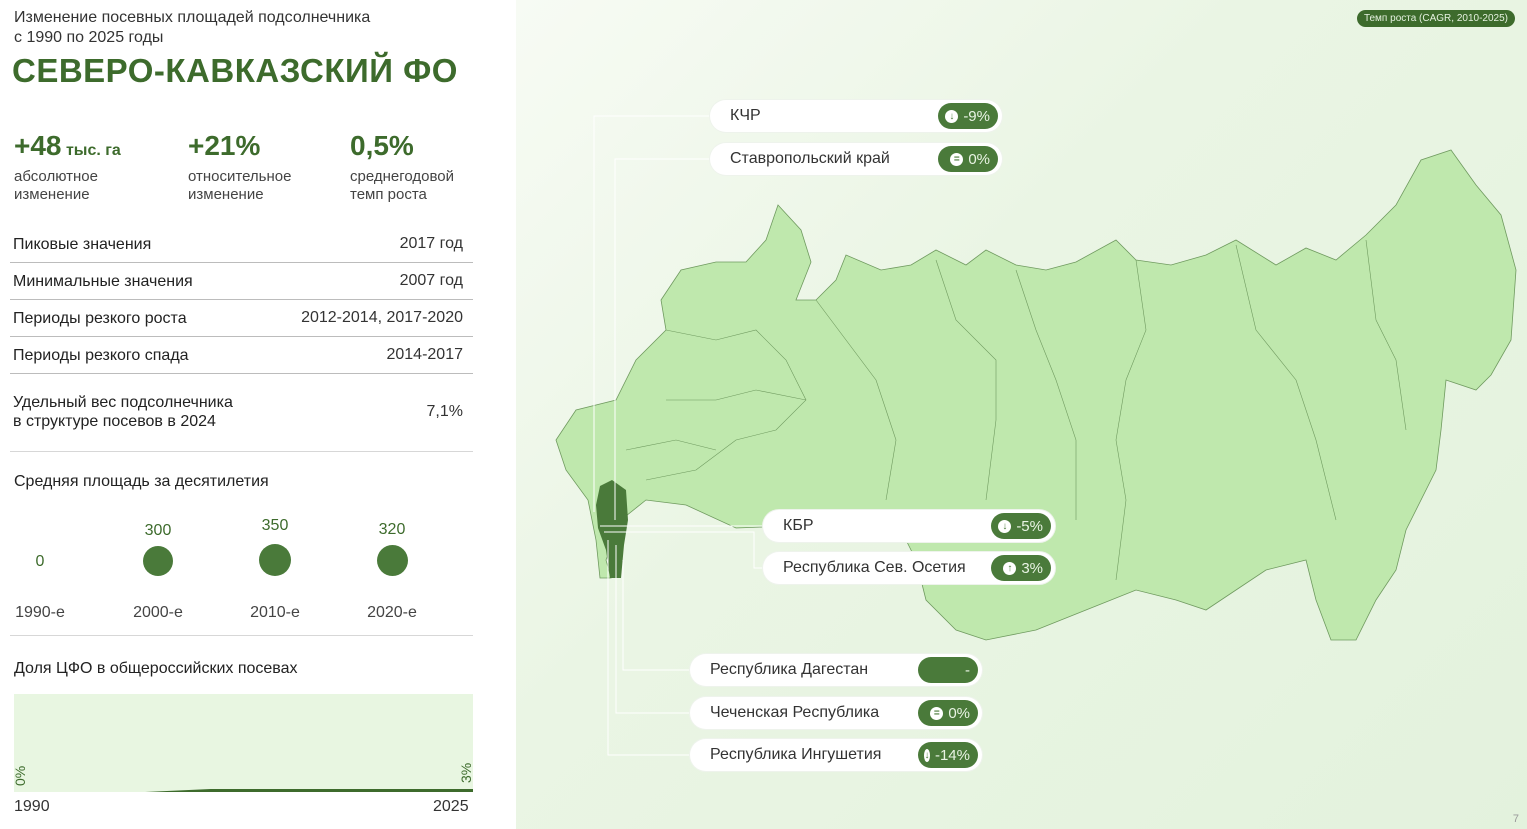 This screenshot has width=1527, height=829. I want to click on region-name: Чеченская Республика, so click(795, 712).